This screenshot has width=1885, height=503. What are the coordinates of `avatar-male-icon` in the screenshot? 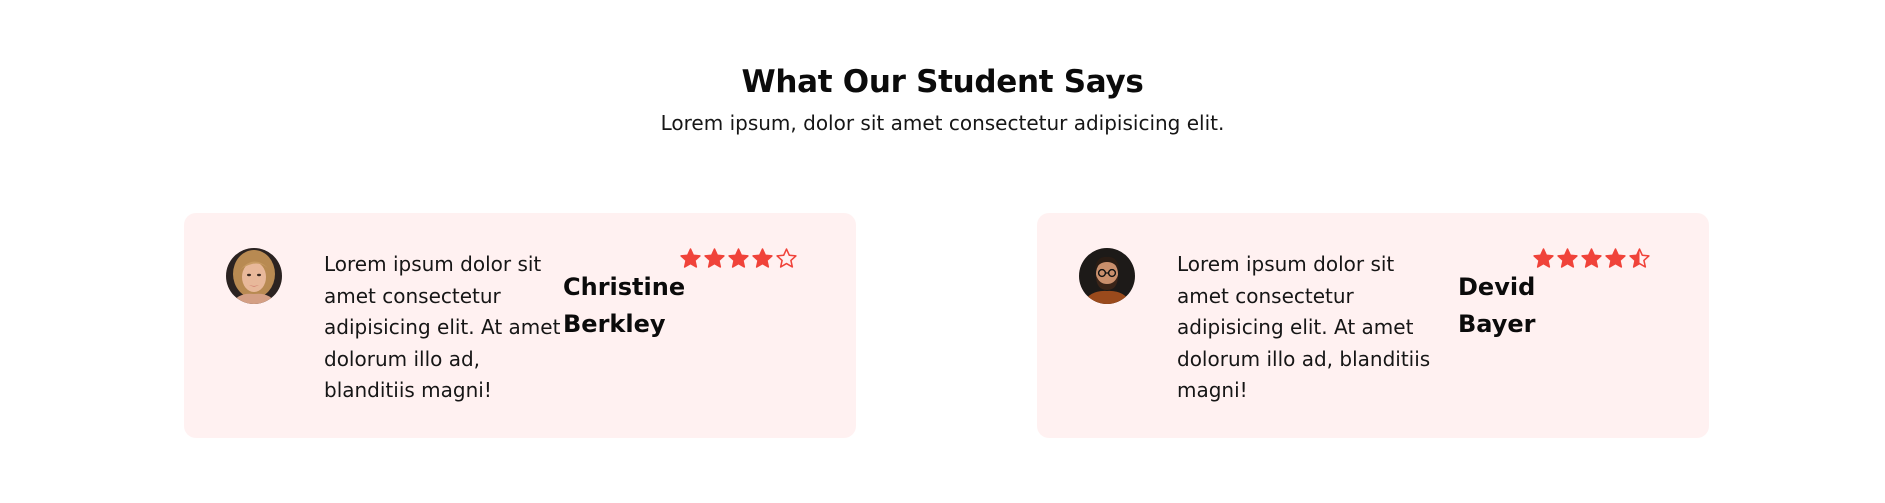 It's located at (1107, 276).